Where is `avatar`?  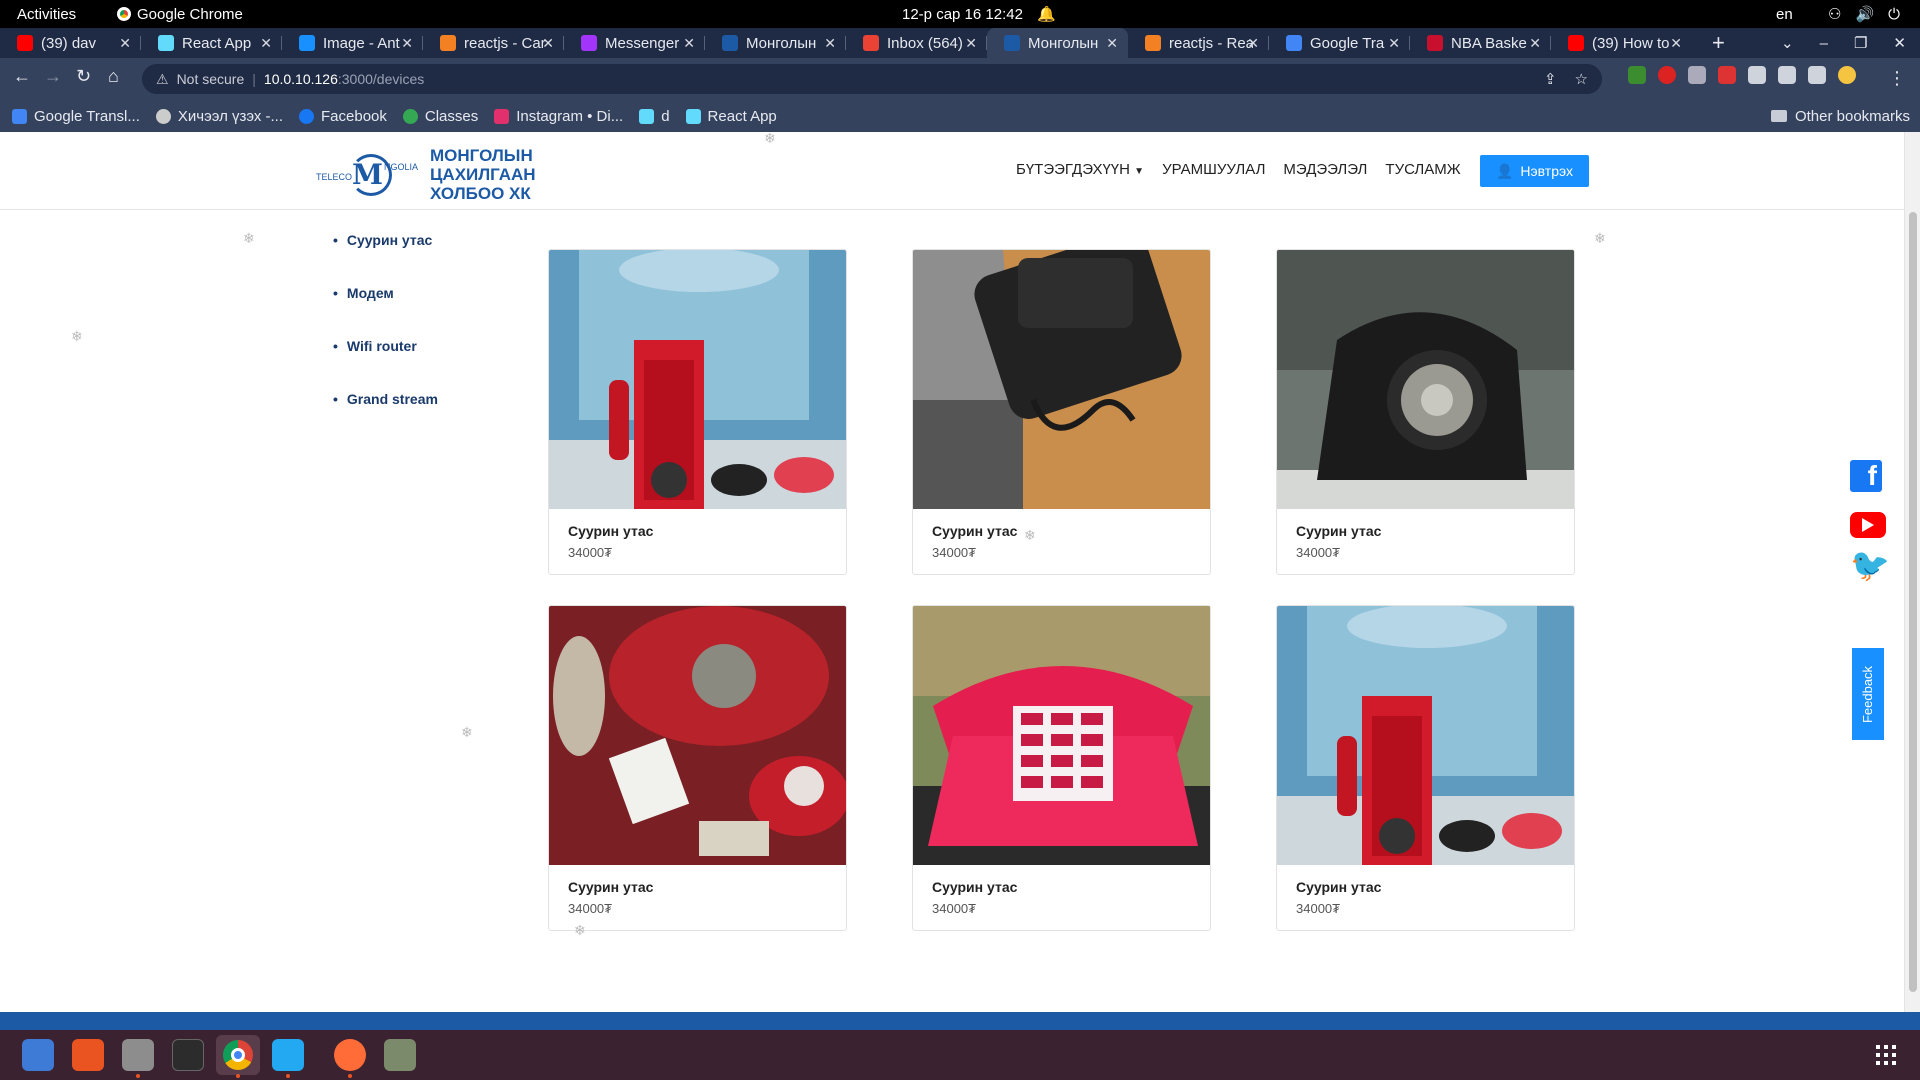
avatar is located at coordinates (1847, 75).